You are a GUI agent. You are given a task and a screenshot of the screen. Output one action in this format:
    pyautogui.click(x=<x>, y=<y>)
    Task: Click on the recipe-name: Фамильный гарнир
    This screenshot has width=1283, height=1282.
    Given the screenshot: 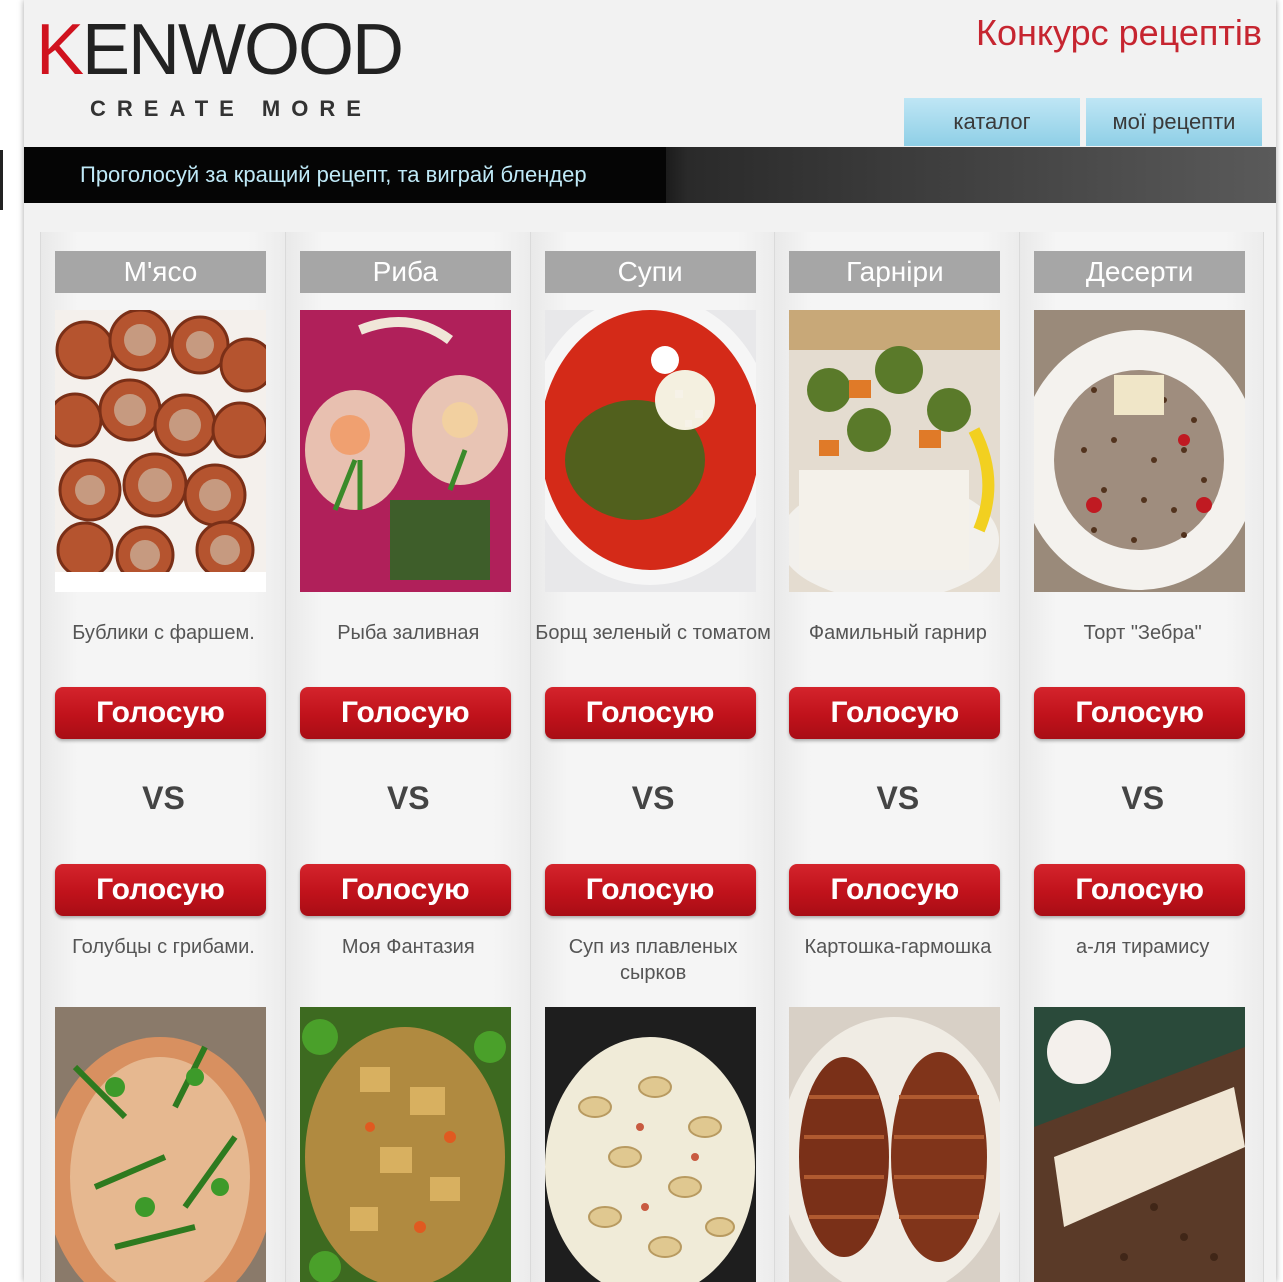 What is the action you would take?
    pyautogui.click(x=897, y=633)
    